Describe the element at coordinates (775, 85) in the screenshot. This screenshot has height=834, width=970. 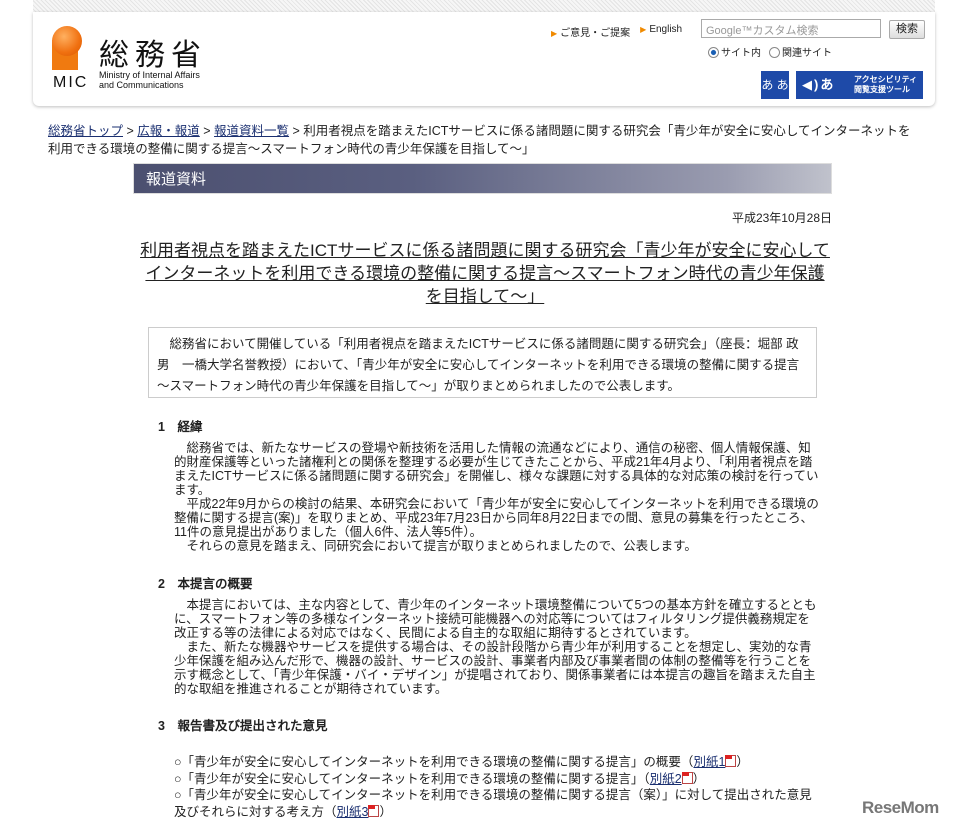
I see `font-size-button: あ あ` at that location.